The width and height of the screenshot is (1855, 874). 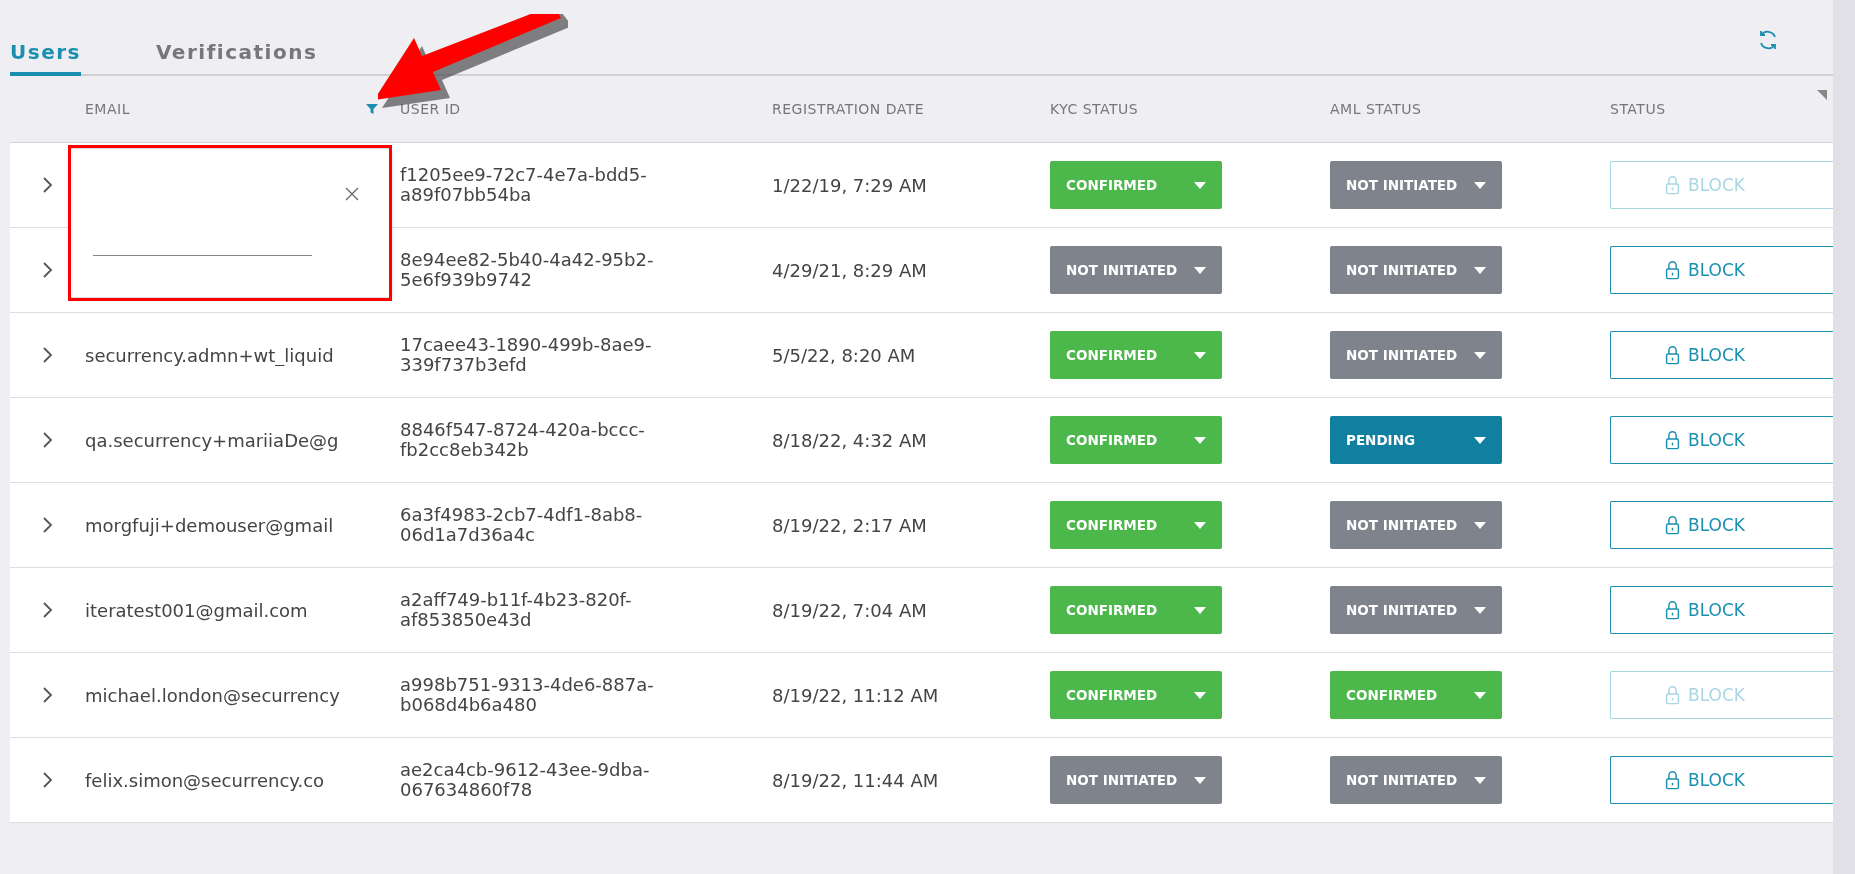 I want to click on date-cell: 5/5/22, 8:20 AM, so click(x=844, y=355).